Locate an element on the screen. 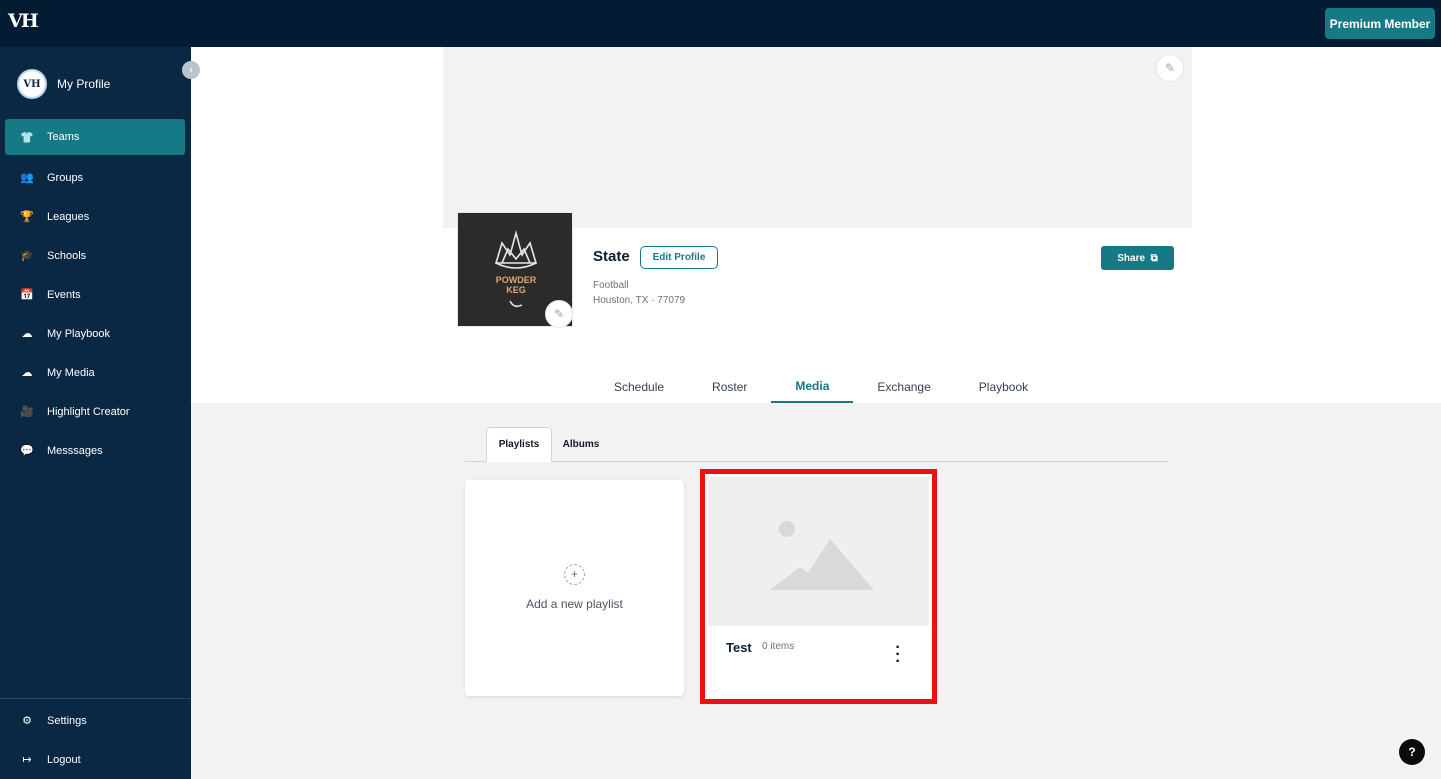 This screenshot has width=1441, height=779. gear-icon: ⚙ is located at coordinates (27, 721).